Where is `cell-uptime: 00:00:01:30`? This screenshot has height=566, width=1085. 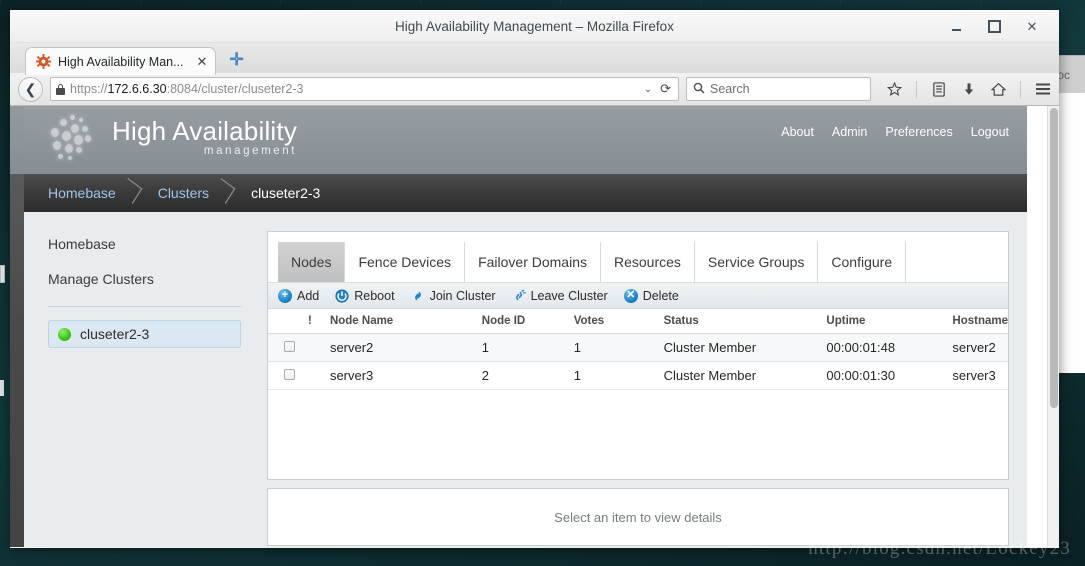 cell-uptime: 00:00:01:30 is located at coordinates (889, 375).